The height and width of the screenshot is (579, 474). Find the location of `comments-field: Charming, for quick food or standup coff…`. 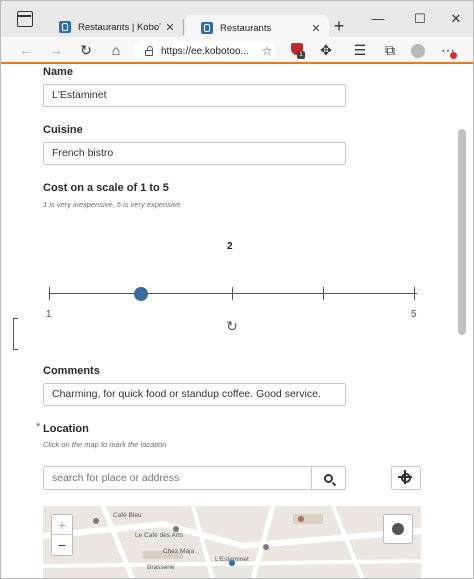

comments-field: Charming, for quick food or standup coff… is located at coordinates (194, 394).